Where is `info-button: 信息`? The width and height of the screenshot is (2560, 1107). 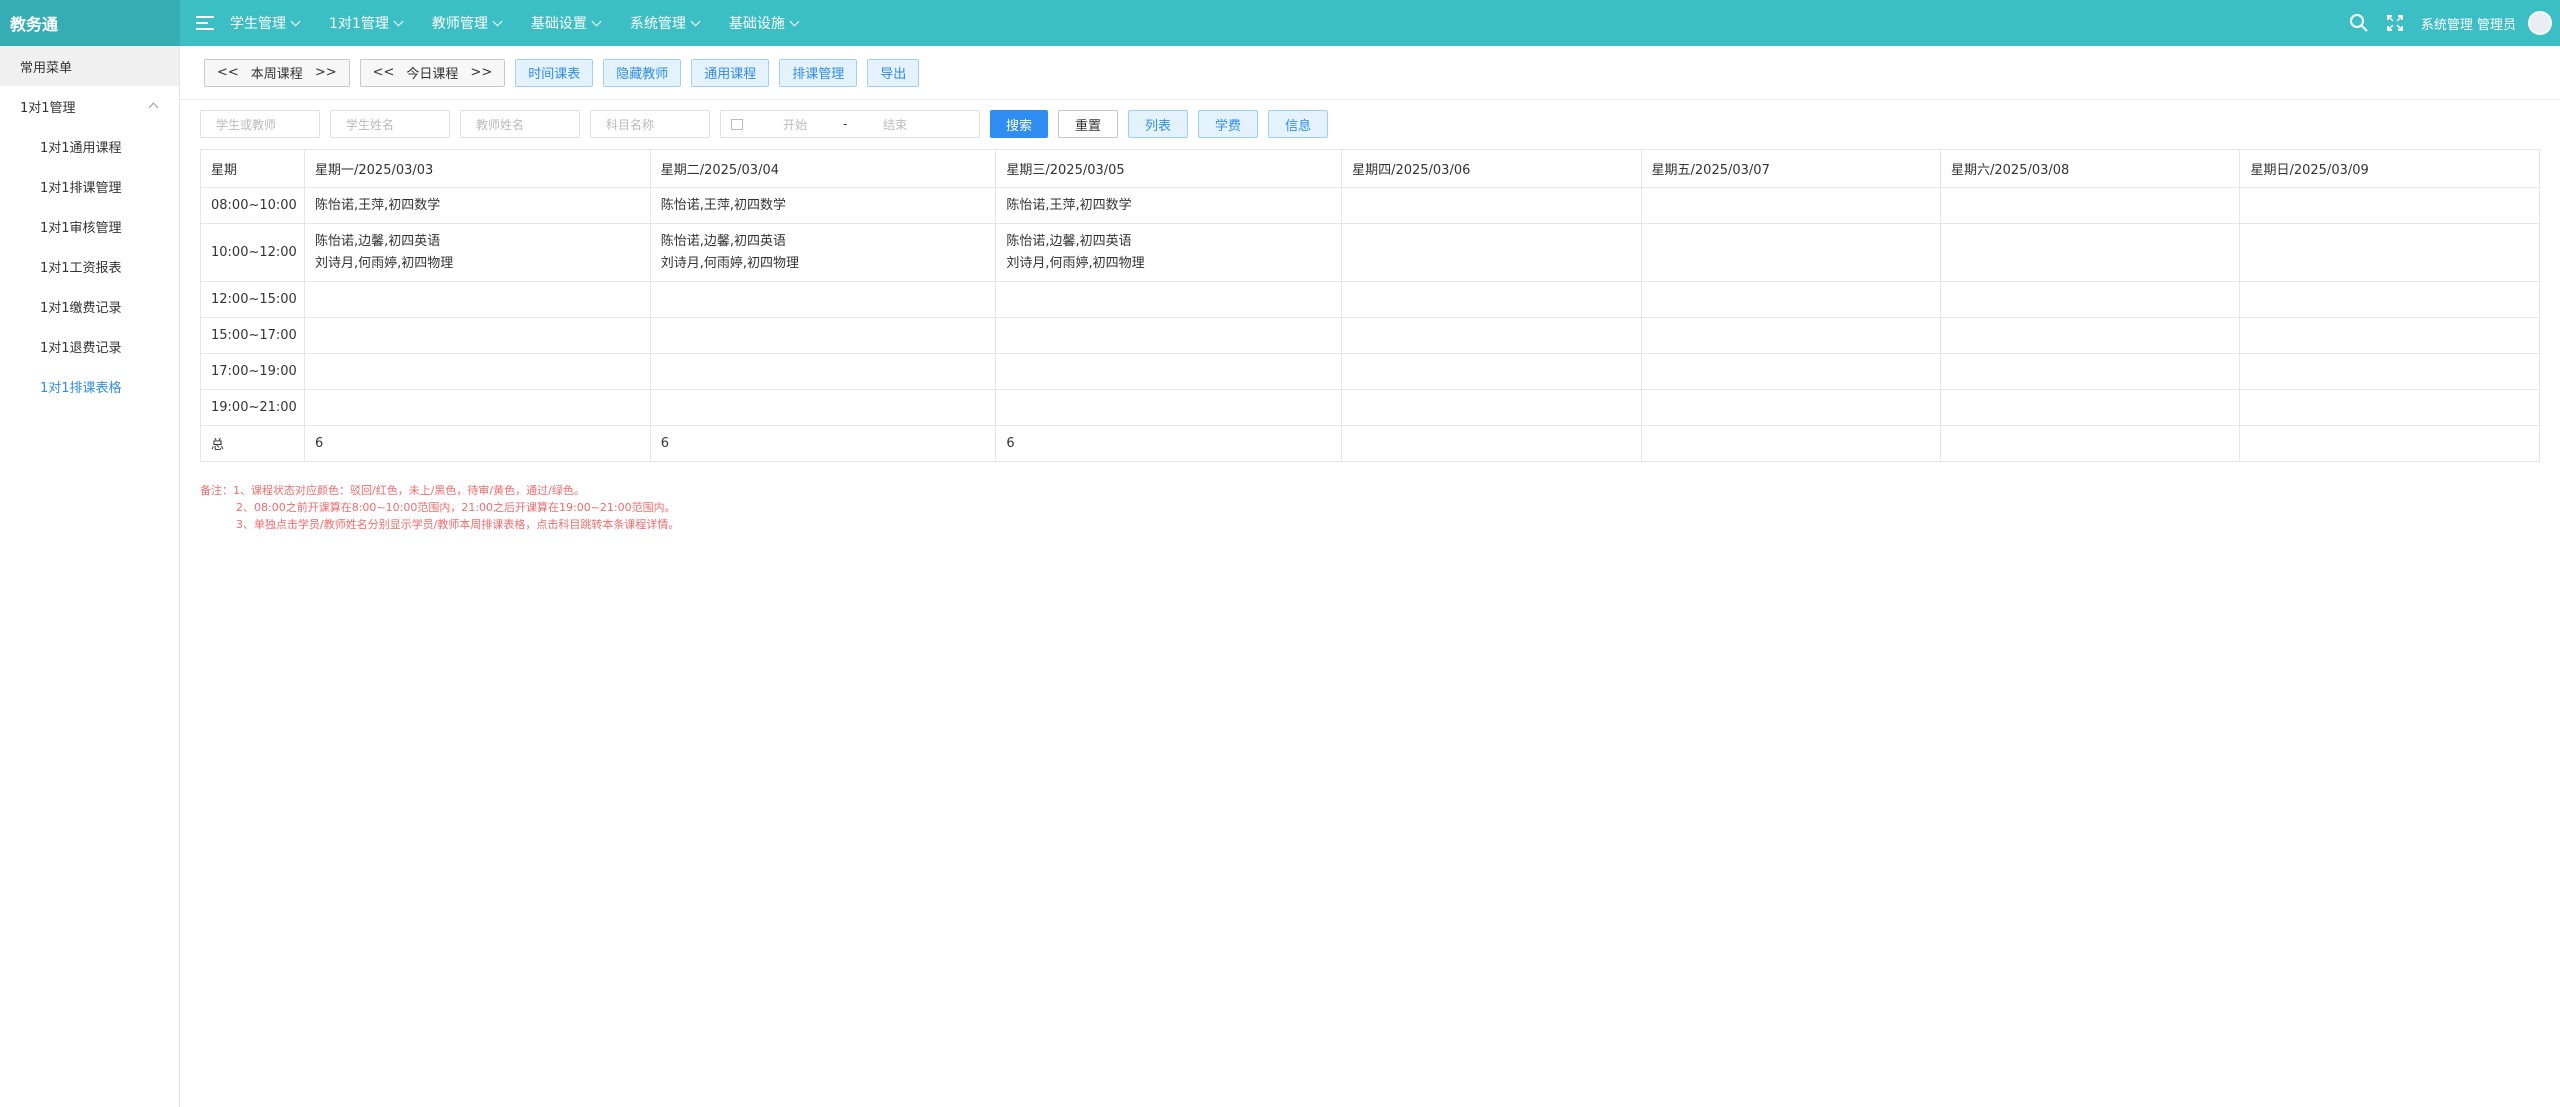
info-button: 信息 is located at coordinates (1298, 124).